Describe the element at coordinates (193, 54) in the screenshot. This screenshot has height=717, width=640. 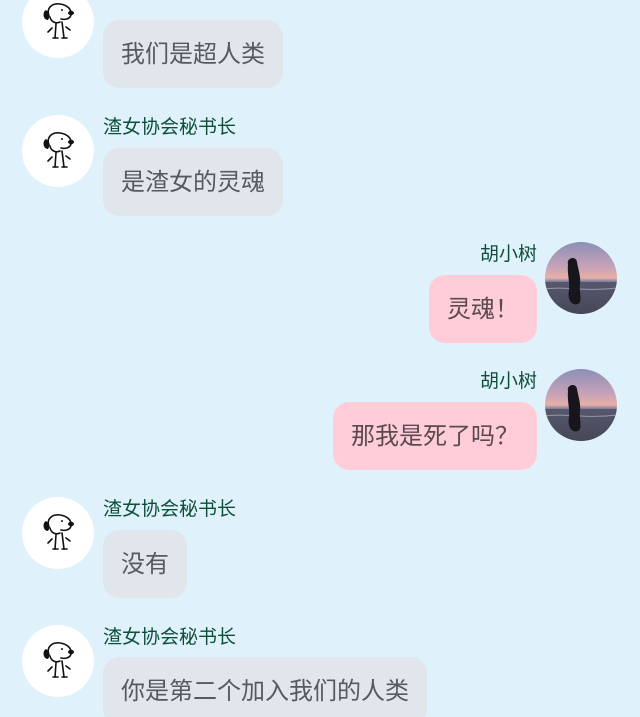
I see `message-bubble: 我们是超人类` at that location.